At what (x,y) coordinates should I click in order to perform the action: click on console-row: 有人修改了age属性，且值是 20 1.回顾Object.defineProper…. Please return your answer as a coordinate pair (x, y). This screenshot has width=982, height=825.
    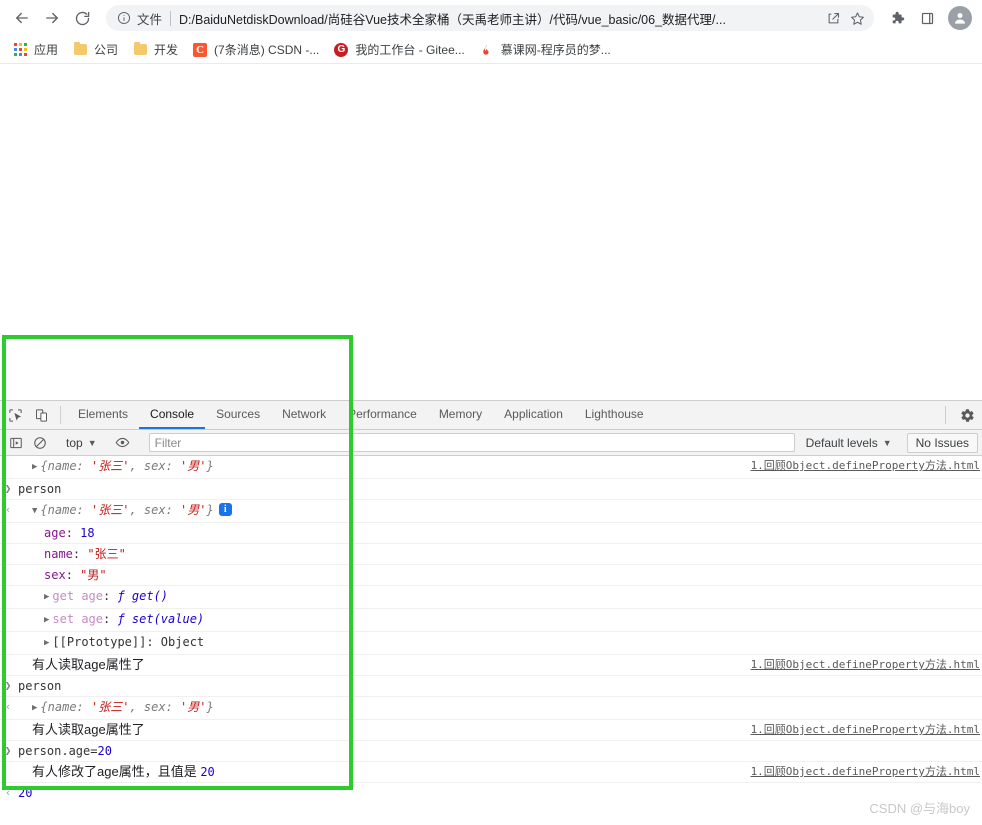
    Looking at the image, I should click on (491, 772).